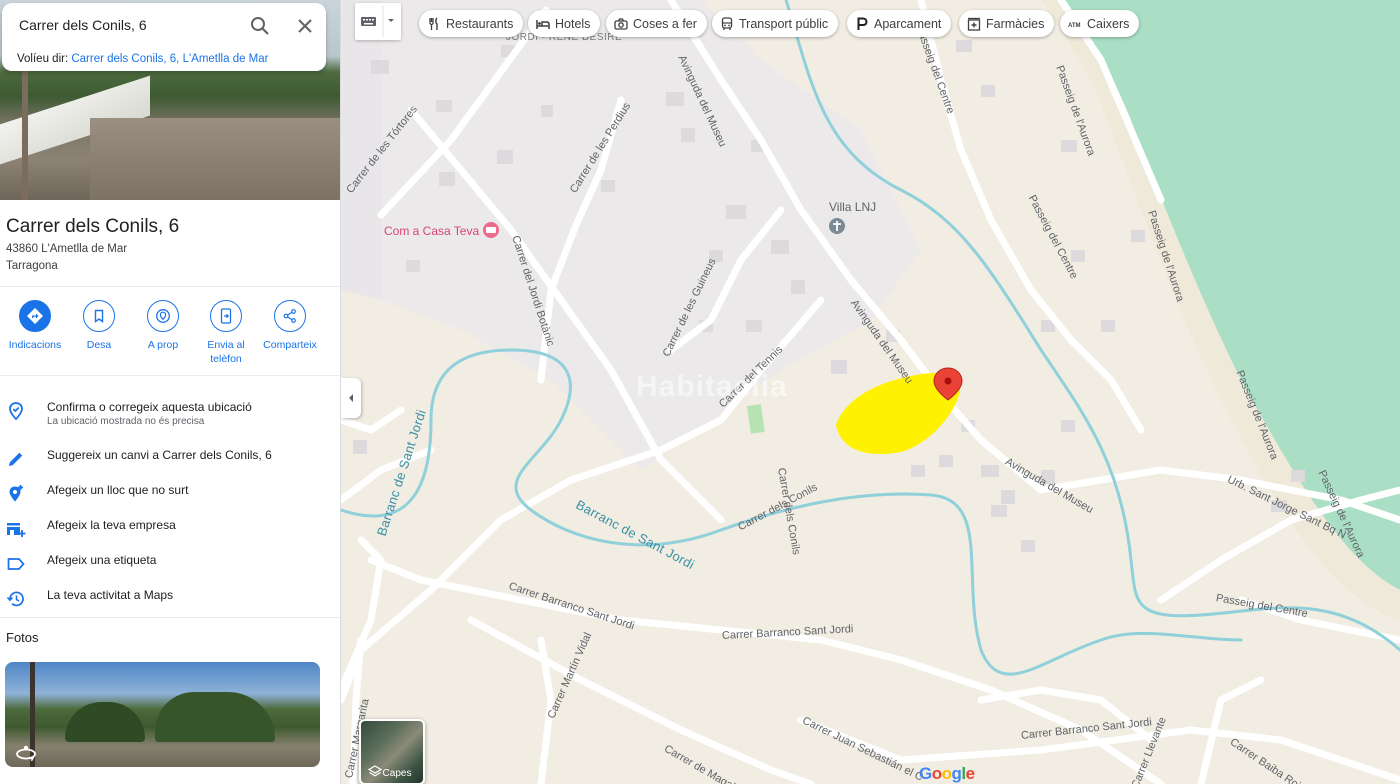 Image resolution: width=1400 pixels, height=784 pixels. Describe the element at coordinates (226, 333) in the screenshot. I see `send-to-phone-button: Envia al telèfon` at that location.